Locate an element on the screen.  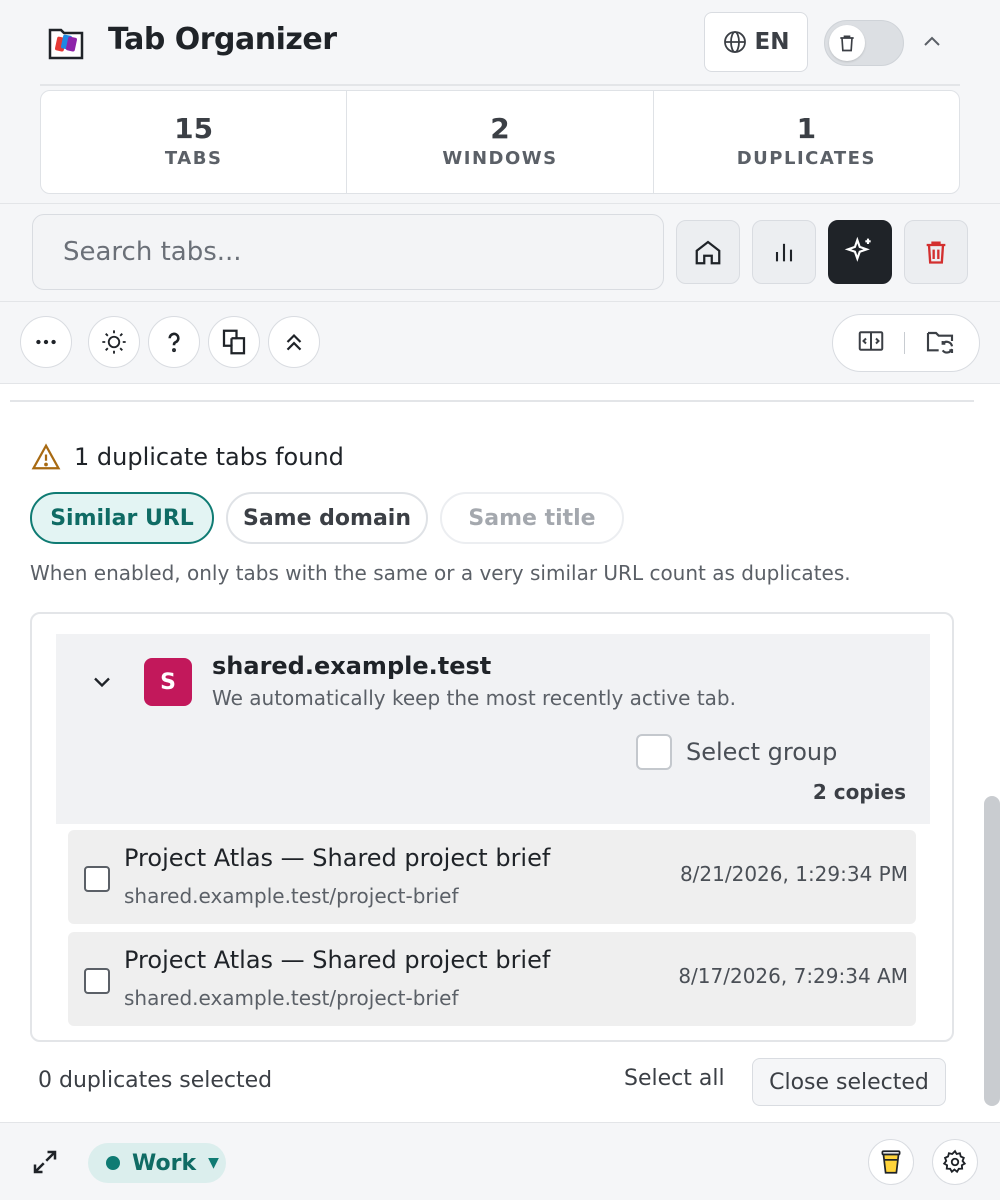
workspace-selector: Work ▼ is located at coordinates (157, 1163).